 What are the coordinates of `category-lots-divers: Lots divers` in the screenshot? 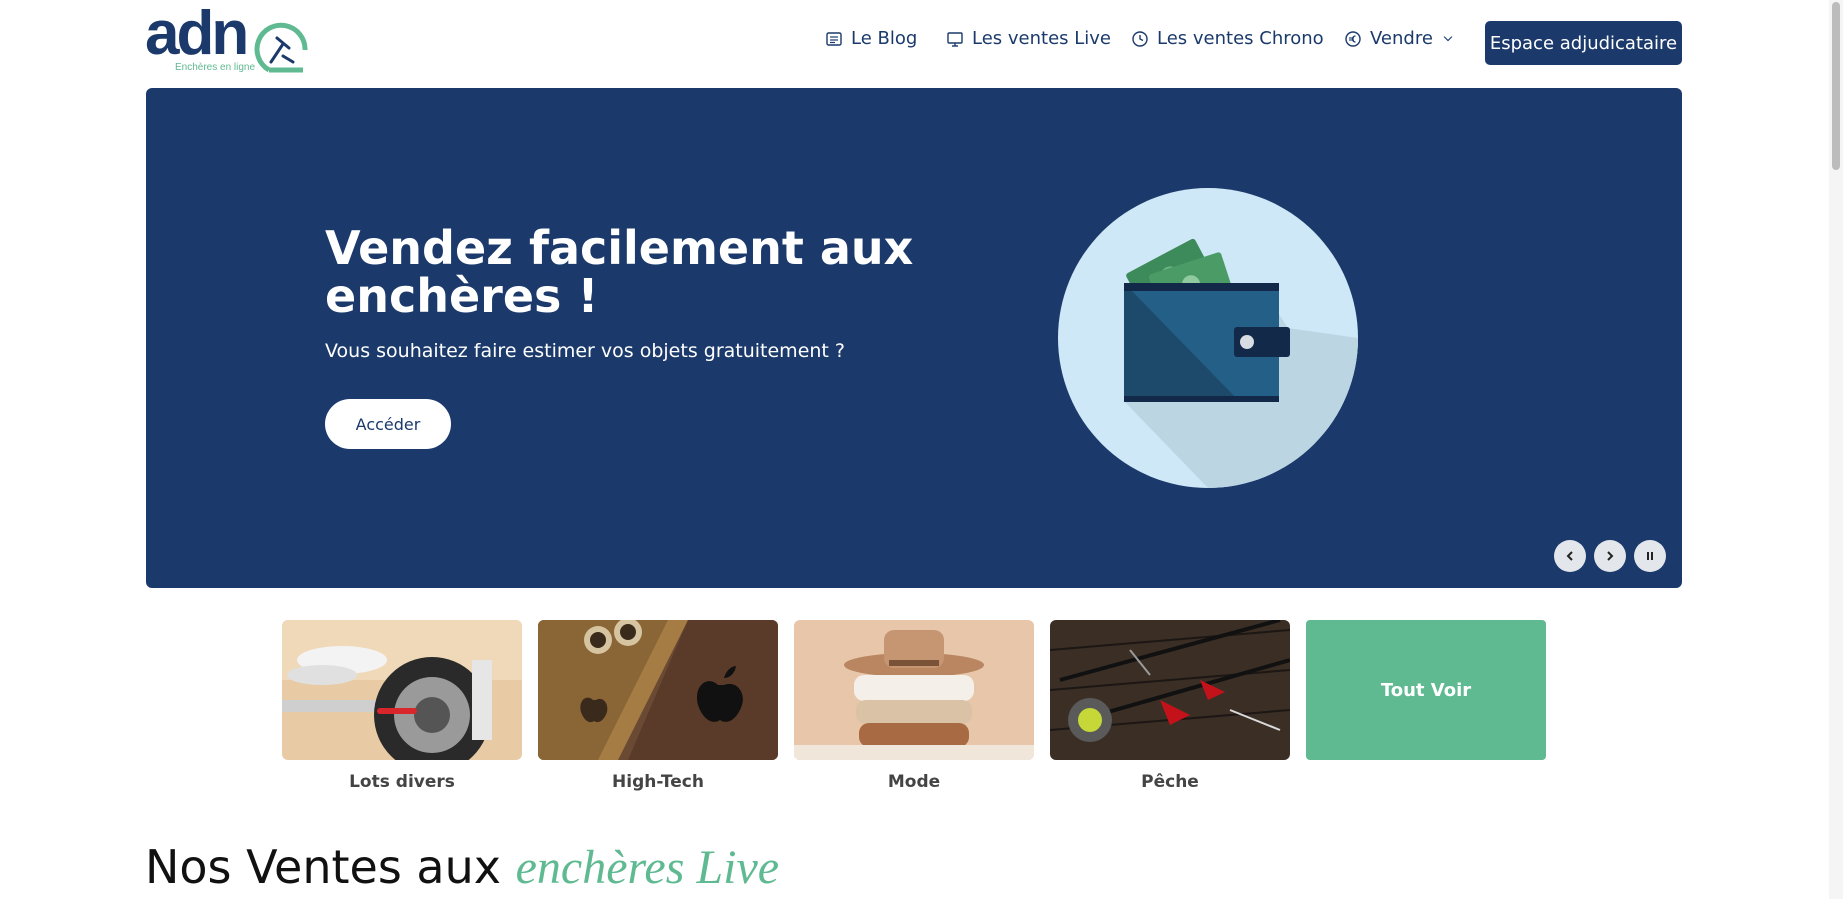 It's located at (402, 706).